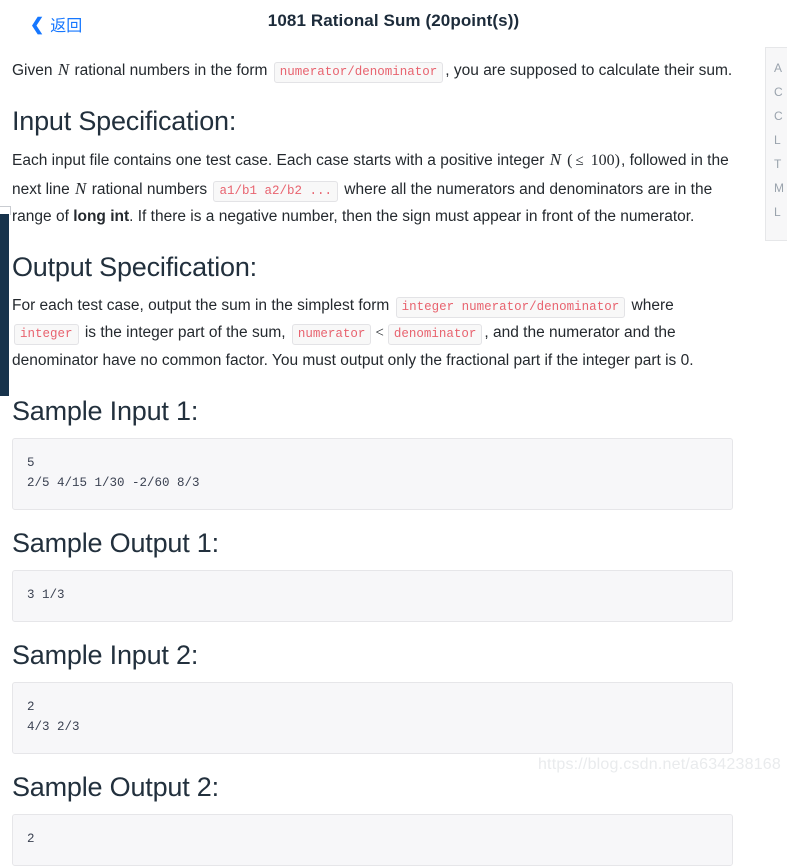 This screenshot has width=787, height=866. Describe the element at coordinates (101, 216) in the screenshot. I see `input-strong-long-int: long int` at that location.